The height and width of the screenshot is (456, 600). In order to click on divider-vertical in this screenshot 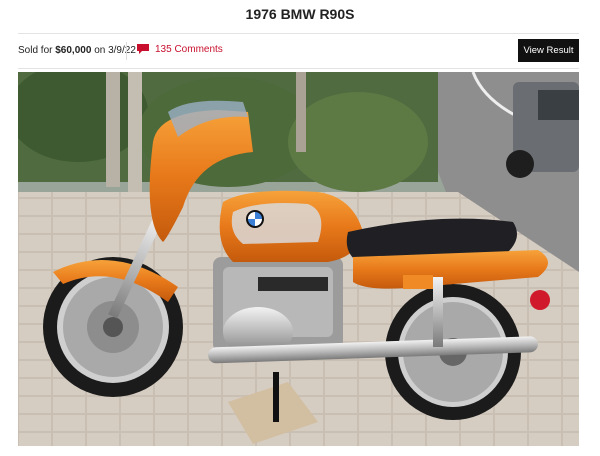, I will do `click(126, 51)`.